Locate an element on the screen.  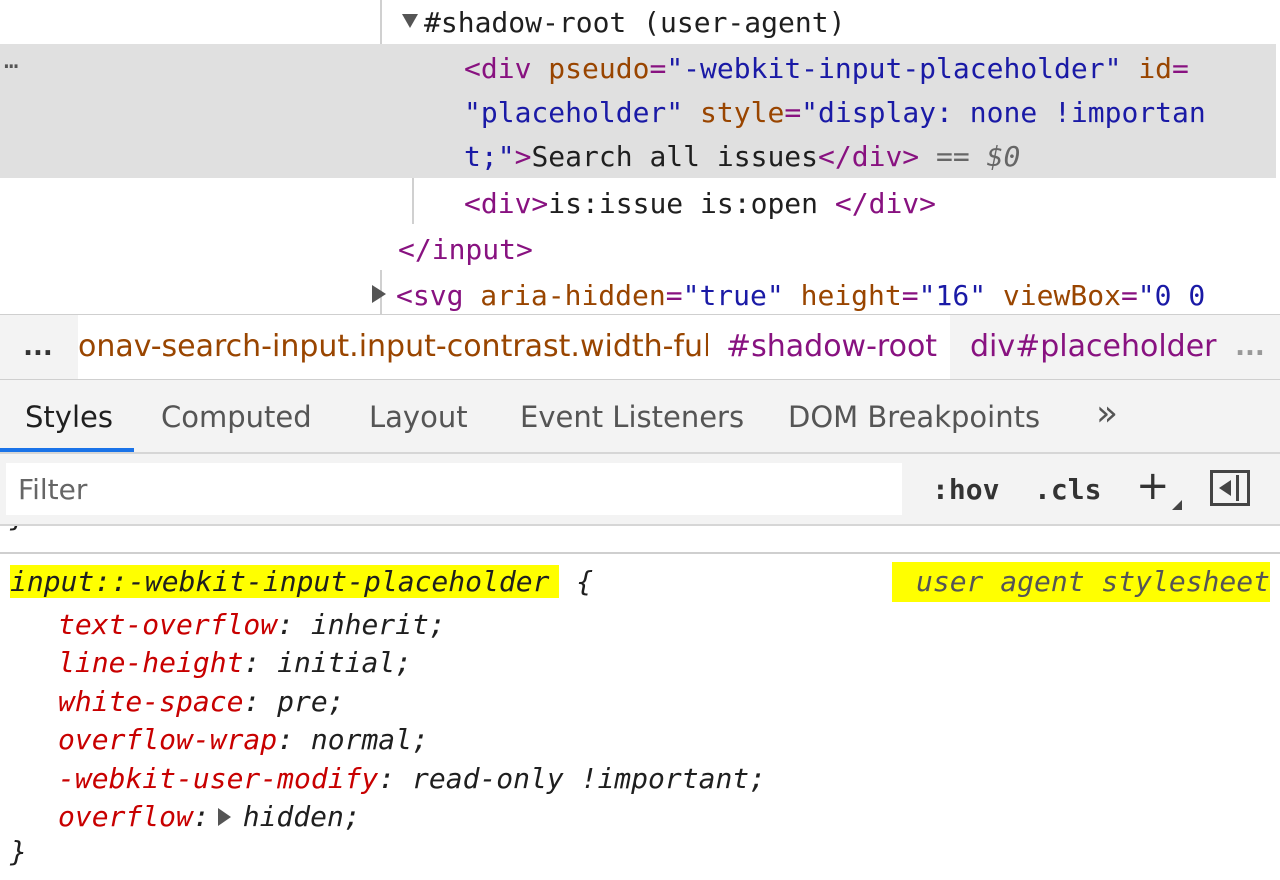
tag-open: <div> is located at coordinates (506, 203).